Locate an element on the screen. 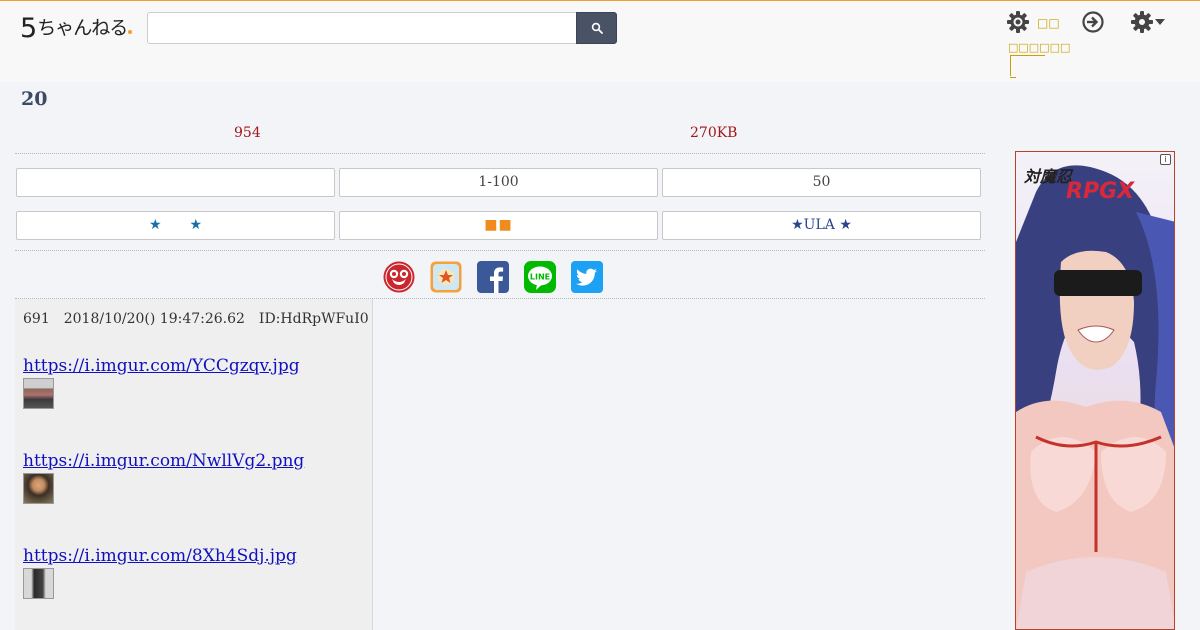 Image resolution: width=1200 pixels, height=630 pixels. logo-dot is located at coordinates (130, 32).